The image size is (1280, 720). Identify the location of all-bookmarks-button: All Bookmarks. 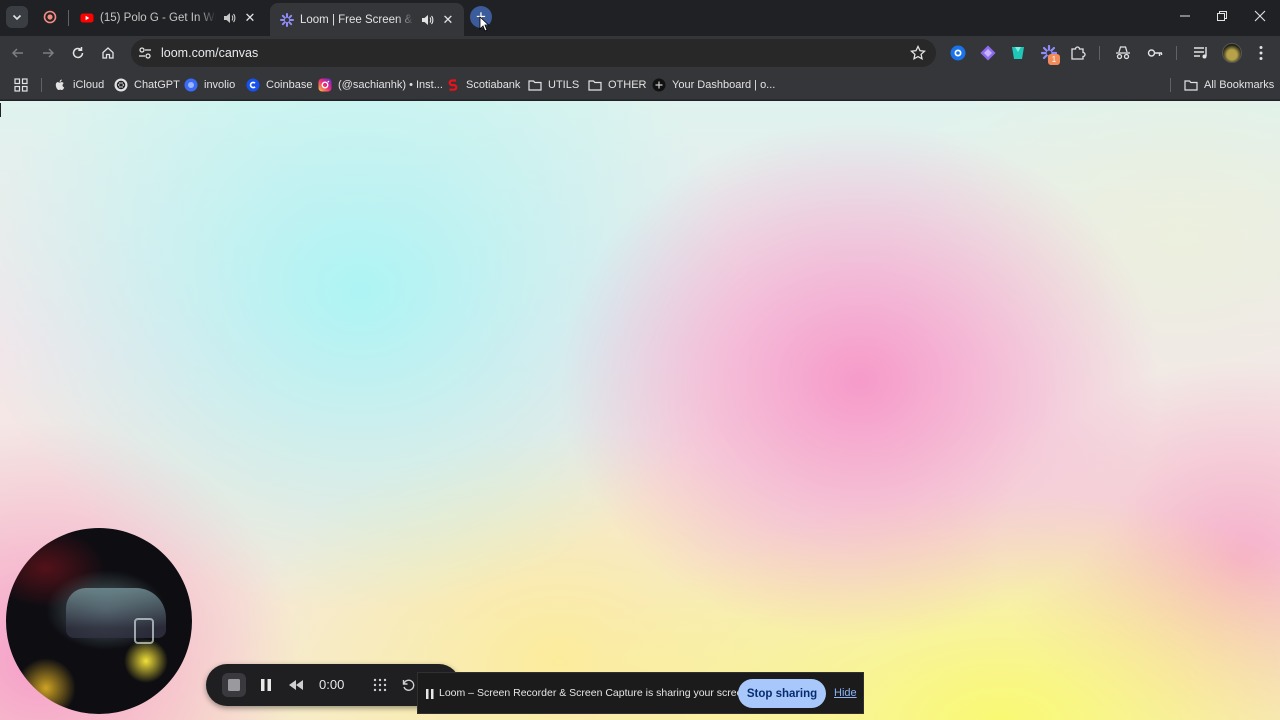
(1229, 85).